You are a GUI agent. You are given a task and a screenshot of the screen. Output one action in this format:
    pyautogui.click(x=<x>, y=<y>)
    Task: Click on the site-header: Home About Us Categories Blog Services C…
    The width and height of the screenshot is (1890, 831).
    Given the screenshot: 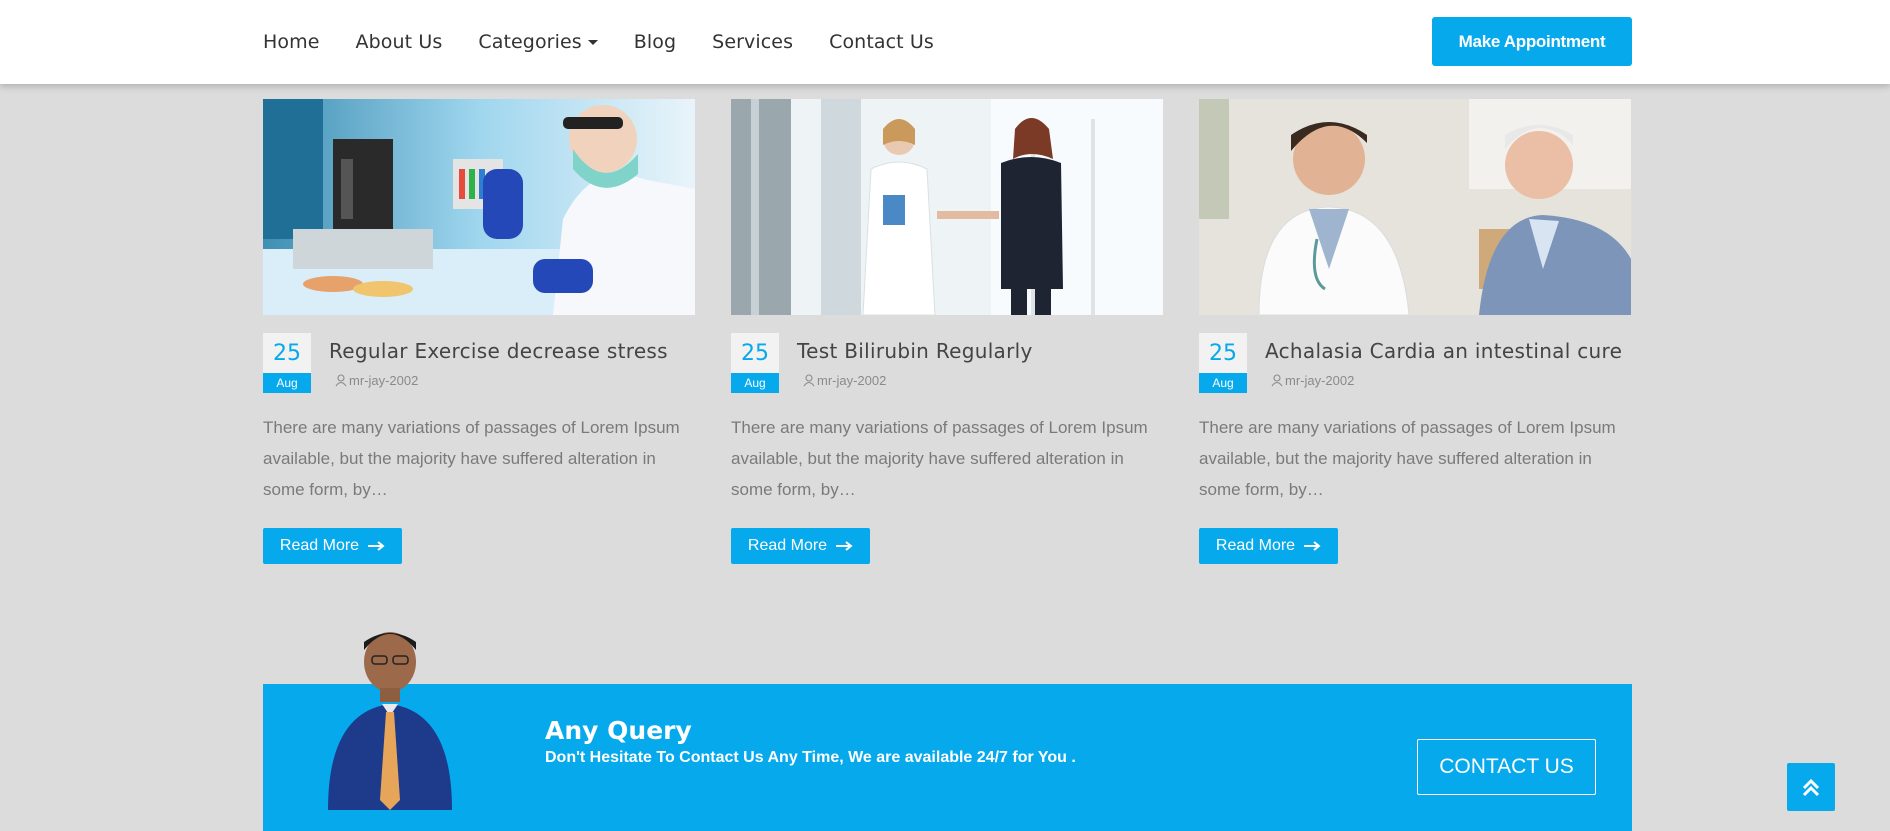 What is the action you would take?
    pyautogui.click(x=945, y=42)
    